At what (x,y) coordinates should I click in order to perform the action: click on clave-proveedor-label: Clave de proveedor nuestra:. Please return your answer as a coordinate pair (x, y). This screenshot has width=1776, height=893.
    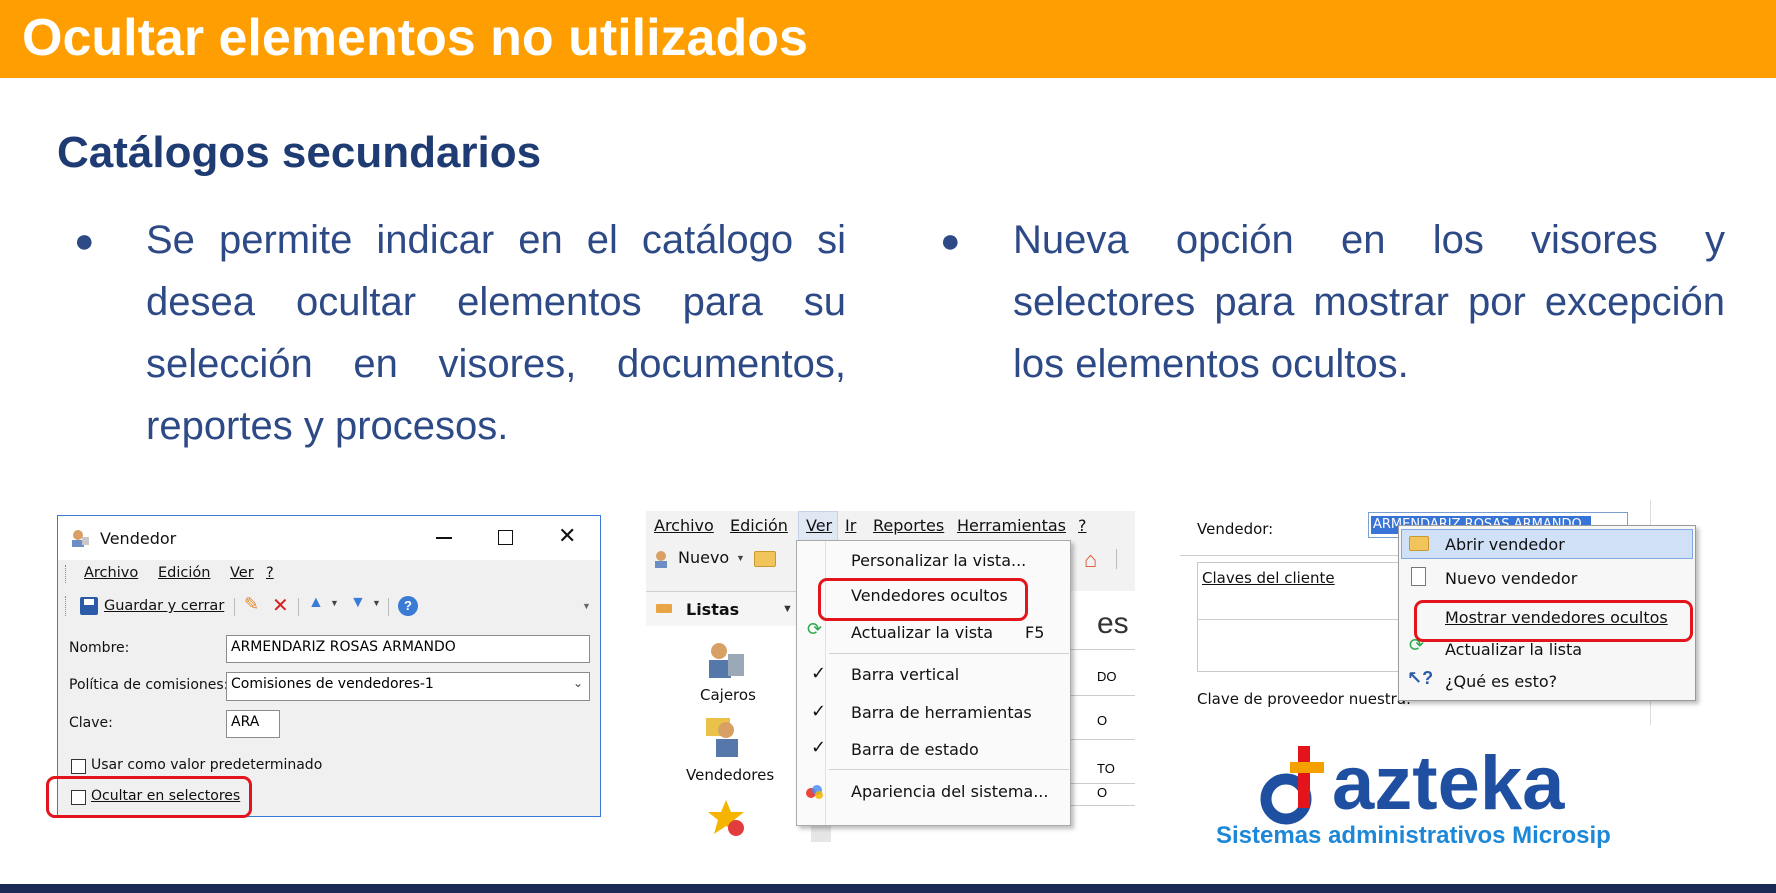
    Looking at the image, I should click on (1304, 699).